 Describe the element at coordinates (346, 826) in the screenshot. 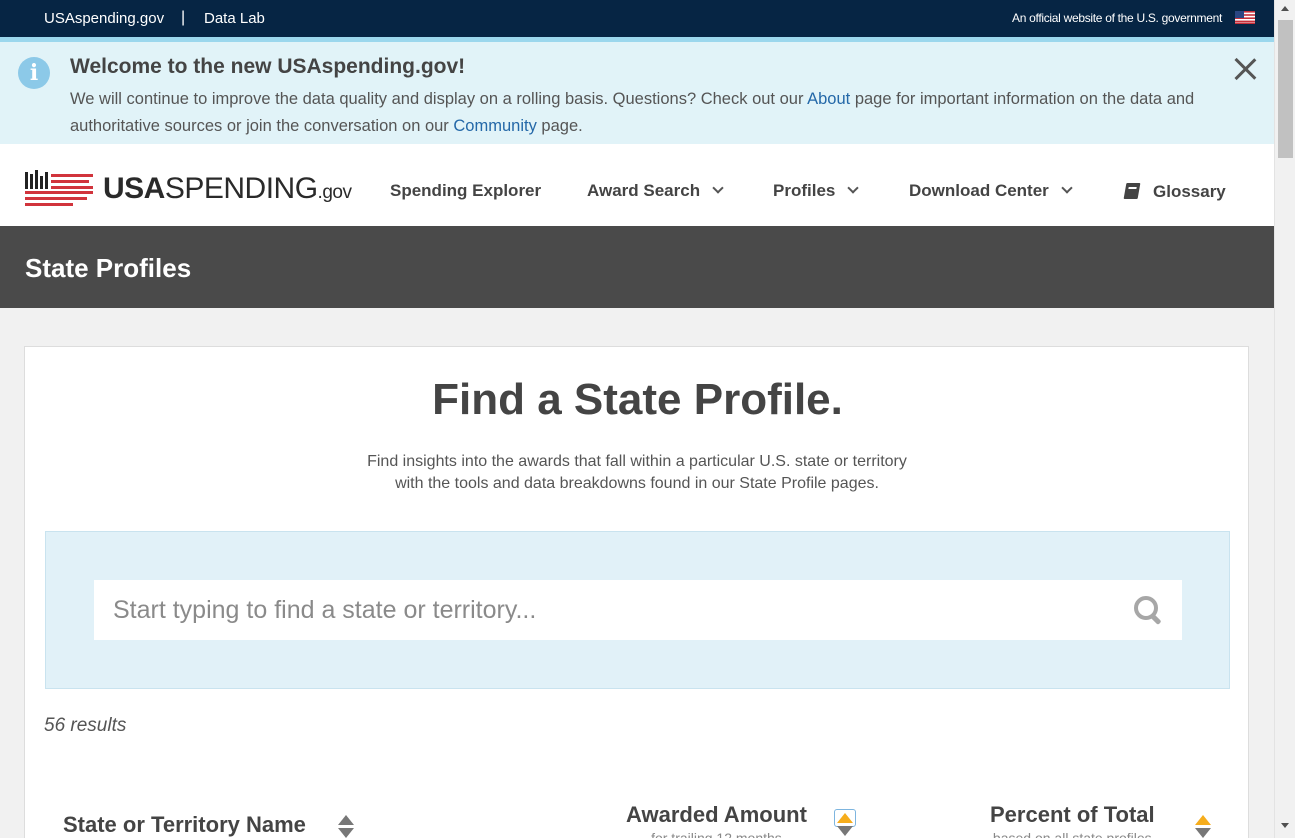

I see `sort-state-name` at that location.